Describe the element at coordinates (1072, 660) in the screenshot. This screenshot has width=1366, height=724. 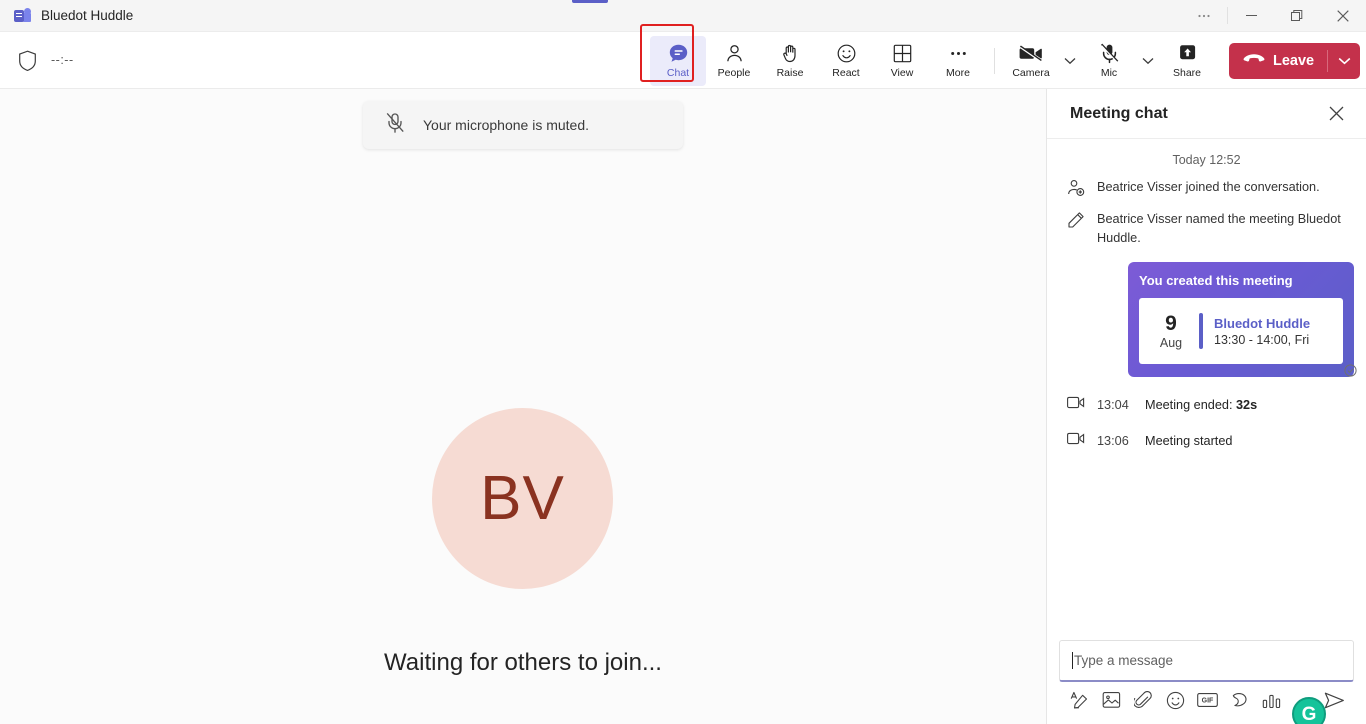
I see `text-caret` at that location.